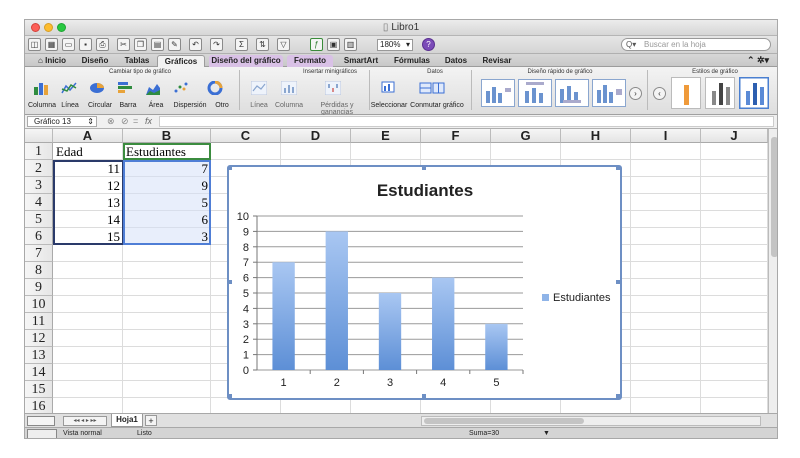  What do you see at coordinates (316, 136) in the screenshot?
I see `column-header-d: D` at bounding box center [316, 136].